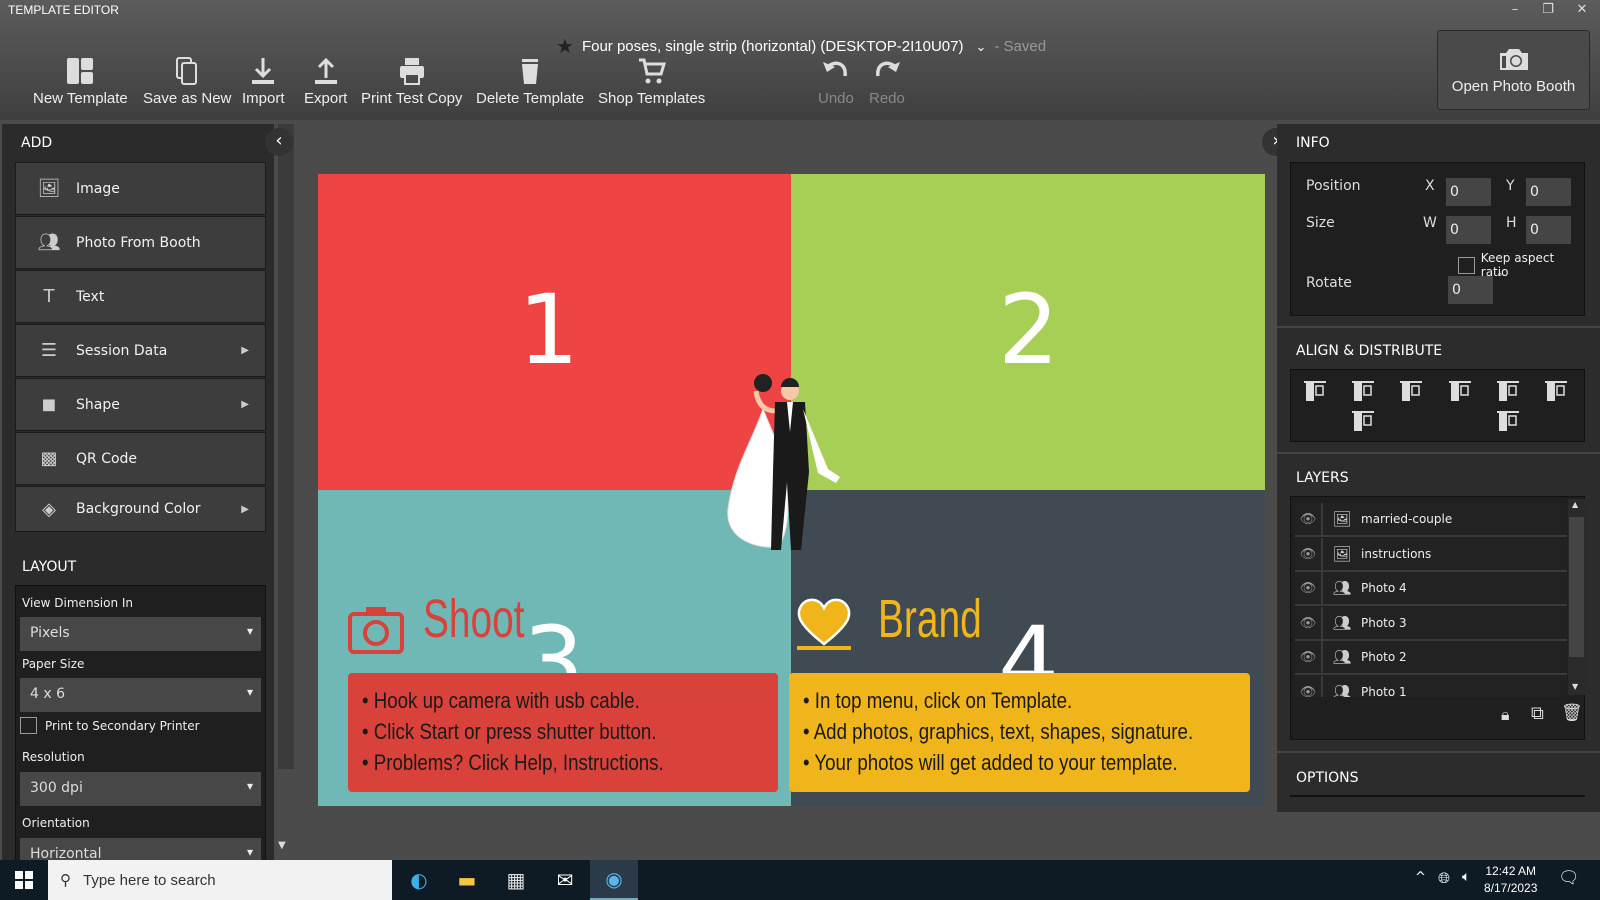 The image size is (1600, 900). I want to click on align-right-icon, so click(1556, 392).